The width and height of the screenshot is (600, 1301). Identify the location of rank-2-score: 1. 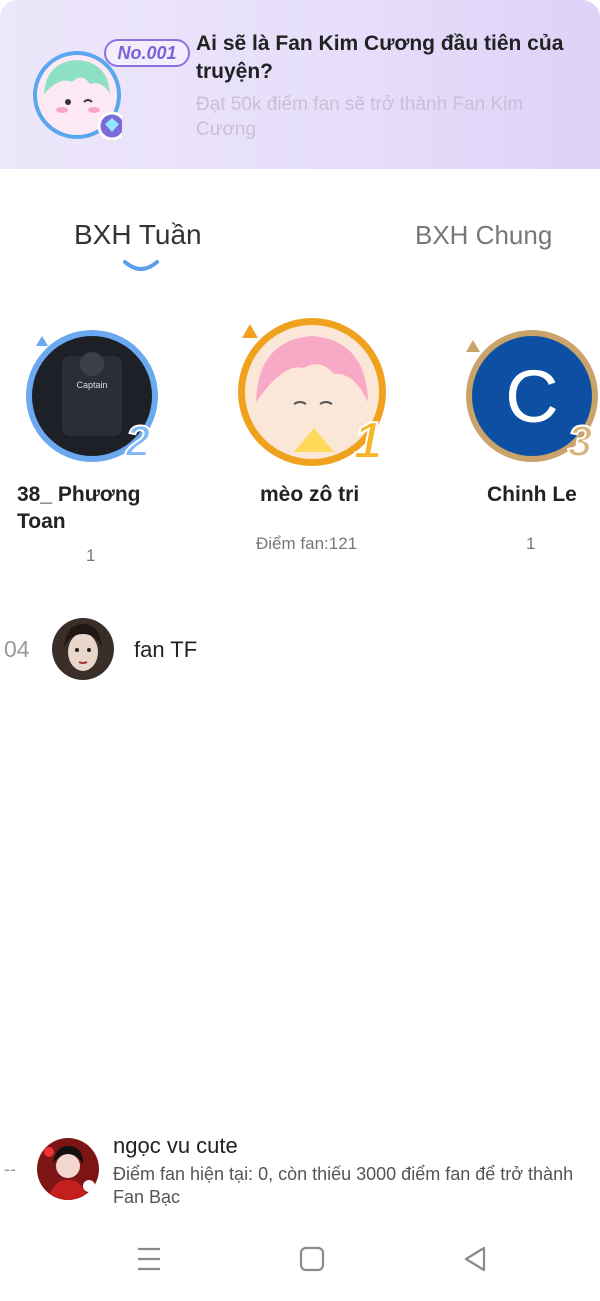
(91, 555).